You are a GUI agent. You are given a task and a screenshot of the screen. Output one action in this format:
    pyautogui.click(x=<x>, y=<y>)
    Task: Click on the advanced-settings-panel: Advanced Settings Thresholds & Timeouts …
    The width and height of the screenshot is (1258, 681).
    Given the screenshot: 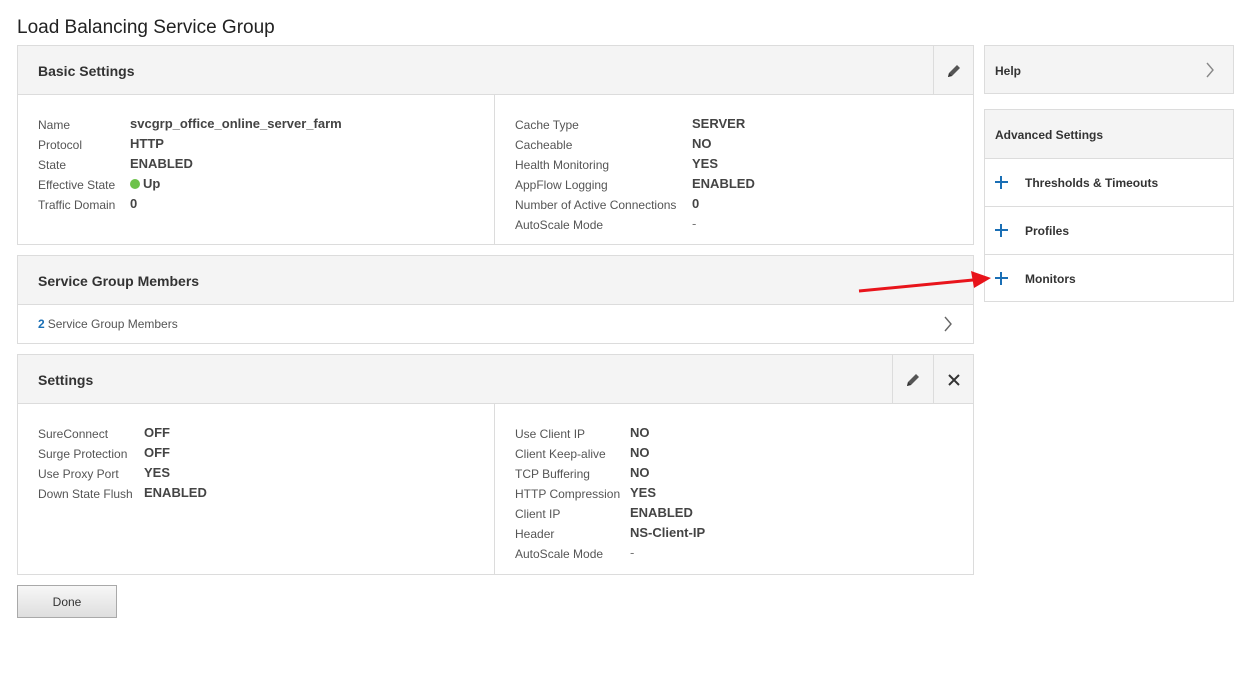 What is the action you would take?
    pyautogui.click(x=1109, y=205)
    